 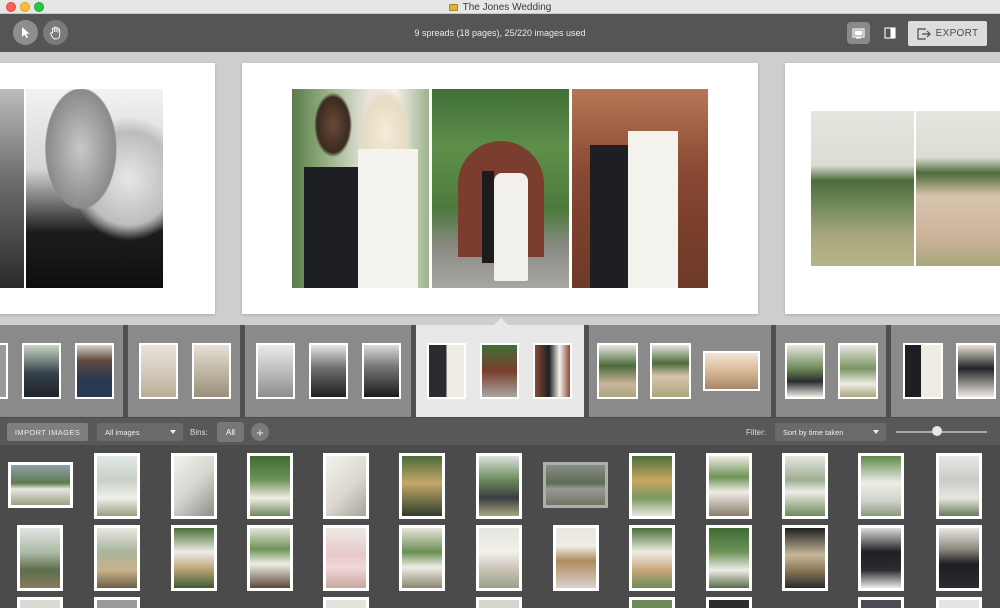 I want to click on spread-thumbnail-active, so click(x=500, y=371).